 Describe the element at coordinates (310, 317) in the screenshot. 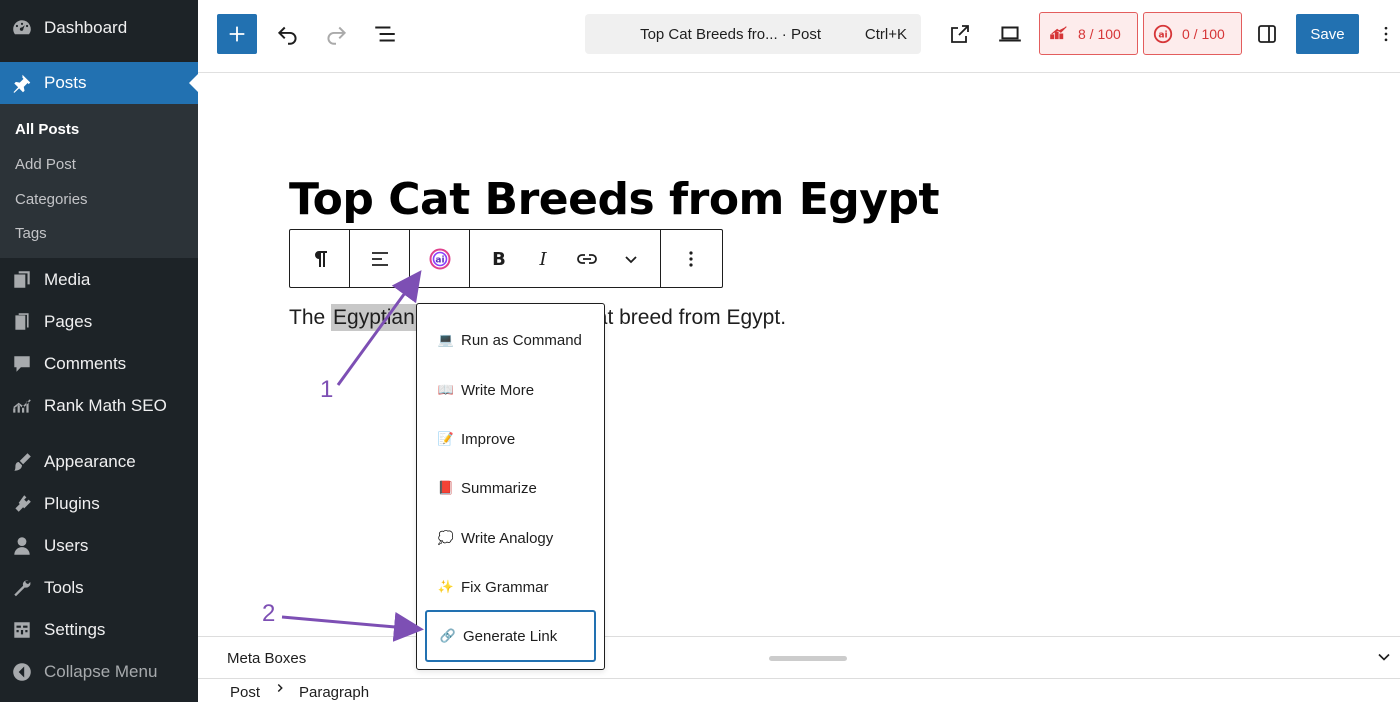

I see `paragraph-text-before: The` at that location.